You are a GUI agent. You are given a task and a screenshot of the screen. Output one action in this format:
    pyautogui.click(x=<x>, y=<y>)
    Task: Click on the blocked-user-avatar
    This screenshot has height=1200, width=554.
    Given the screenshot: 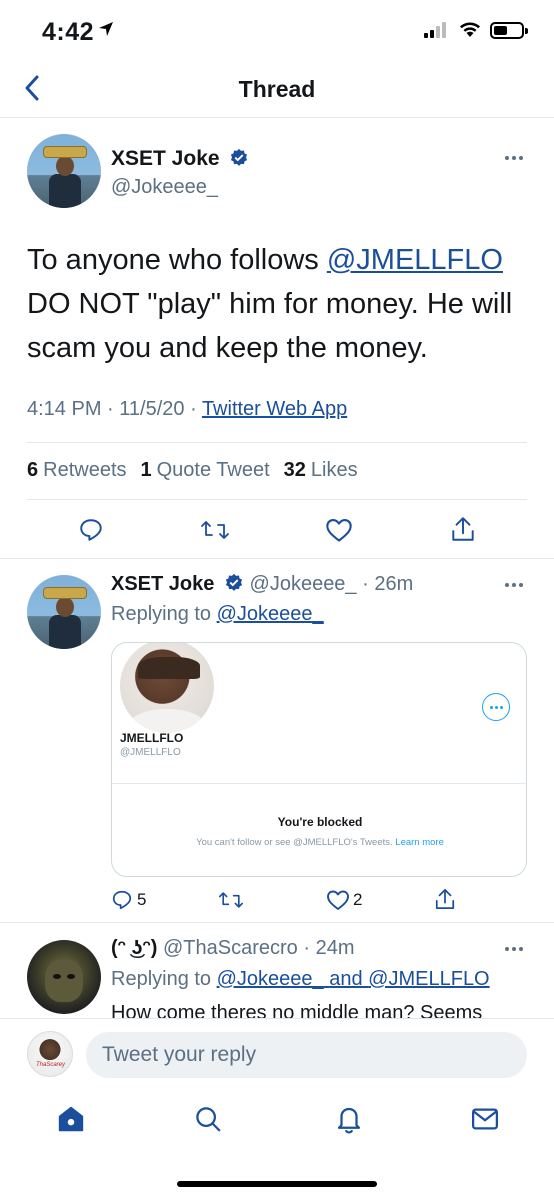 What is the action you would take?
    pyautogui.click(x=167, y=688)
    